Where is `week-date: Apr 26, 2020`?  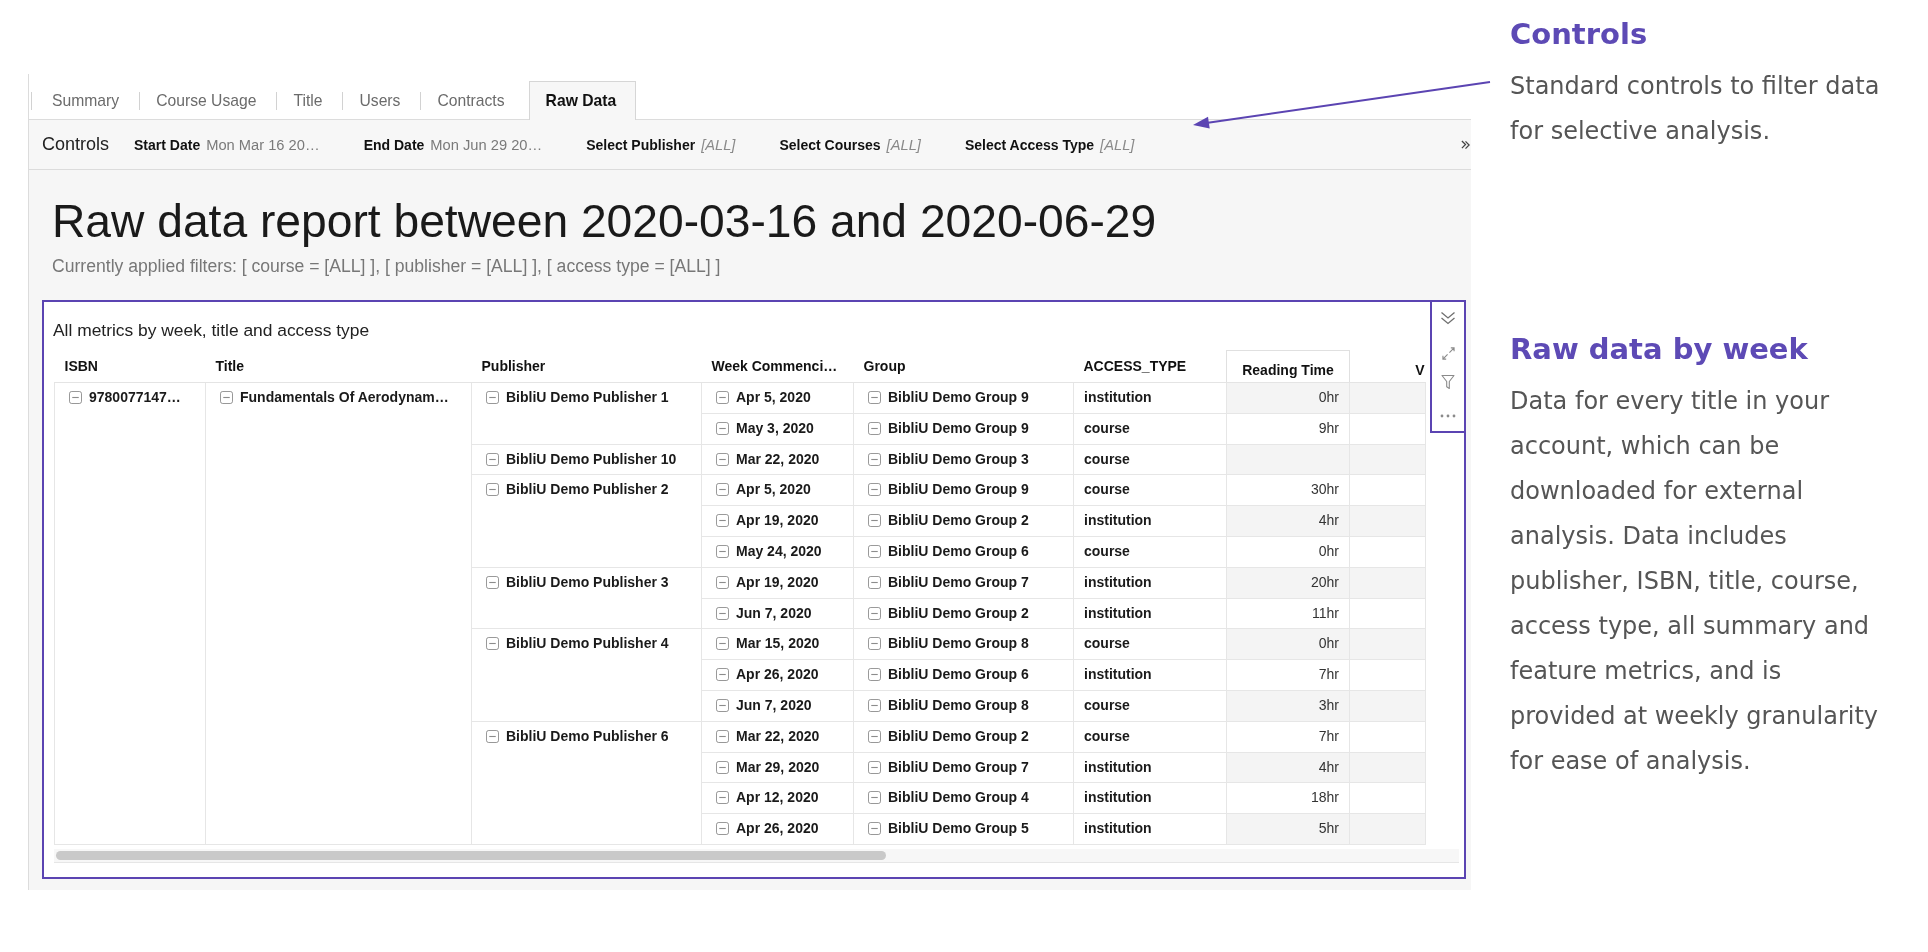
week-date: Apr 26, 2020 is located at coordinates (777, 829).